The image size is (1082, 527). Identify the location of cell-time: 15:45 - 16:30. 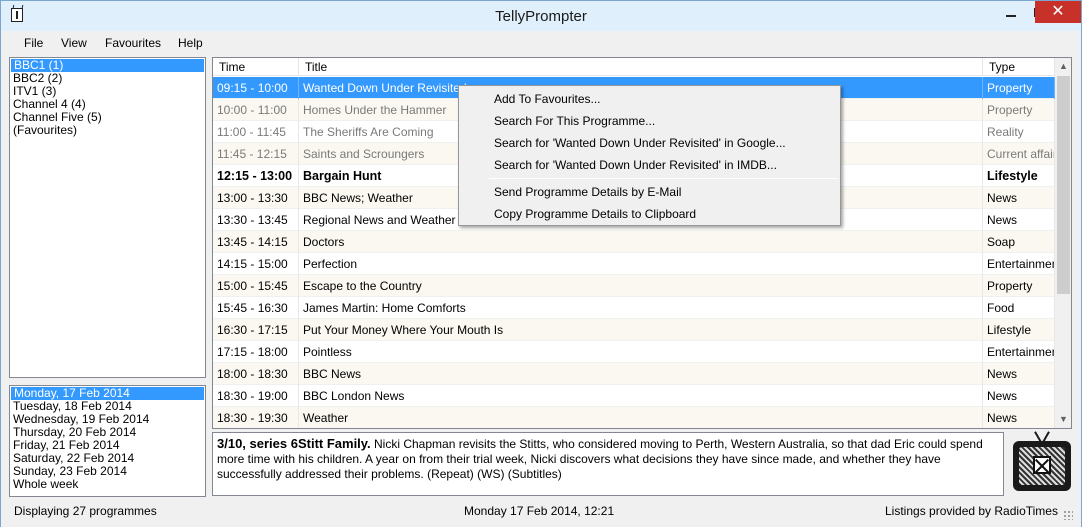
(256, 308).